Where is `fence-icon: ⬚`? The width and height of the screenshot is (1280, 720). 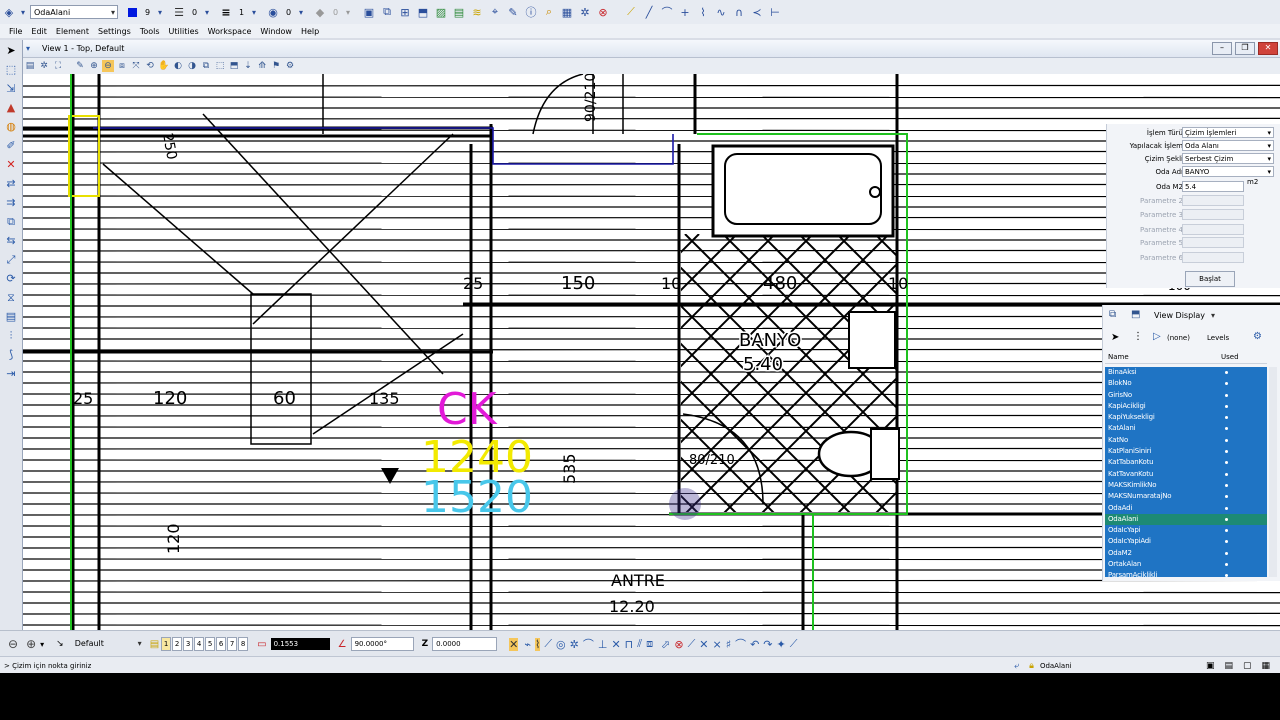 fence-icon: ⬚ is located at coordinates (11, 70).